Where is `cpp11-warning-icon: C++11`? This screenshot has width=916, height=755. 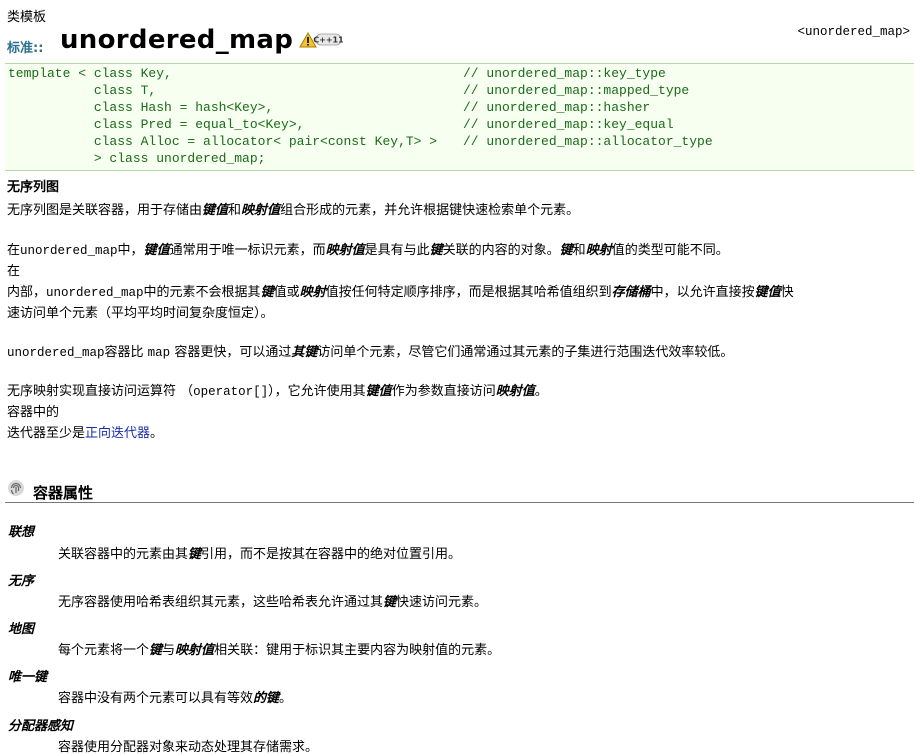
cpp11-warning-icon: C++11 is located at coordinates (321, 40).